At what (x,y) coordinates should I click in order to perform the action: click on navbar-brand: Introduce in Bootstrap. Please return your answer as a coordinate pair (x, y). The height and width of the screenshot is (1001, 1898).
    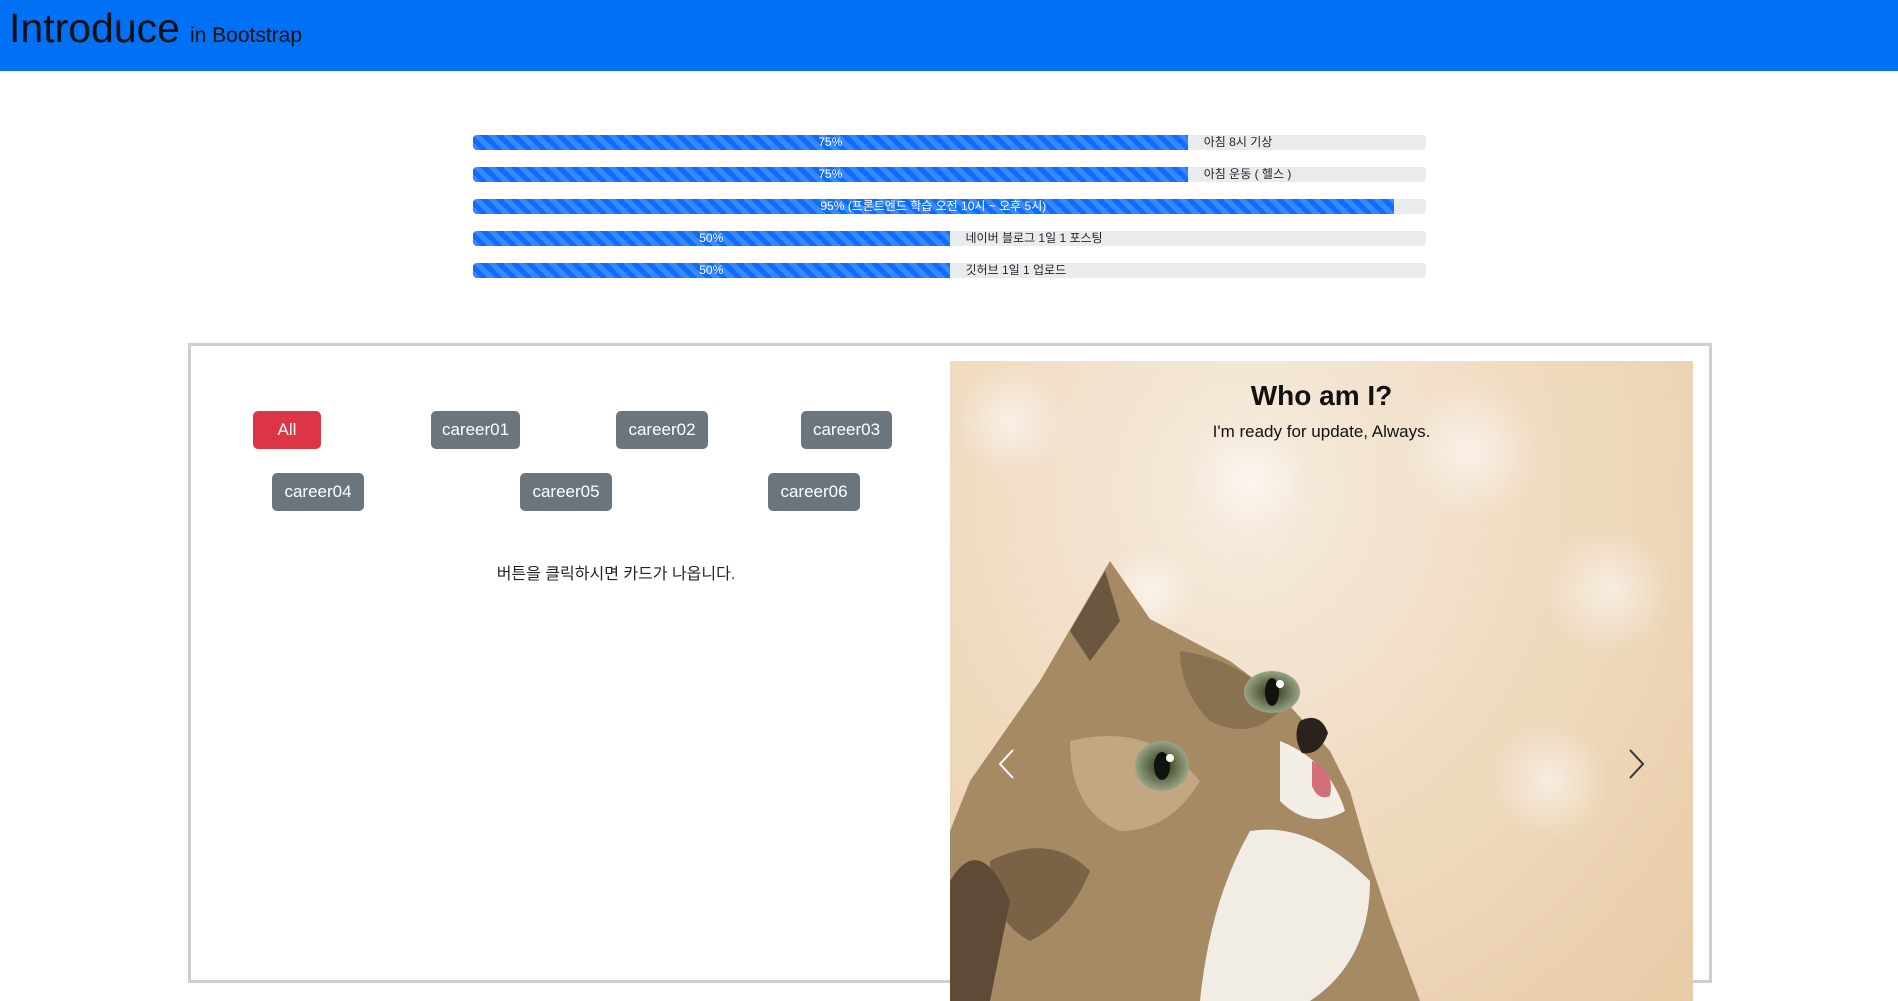
    Looking at the image, I should click on (155, 39).